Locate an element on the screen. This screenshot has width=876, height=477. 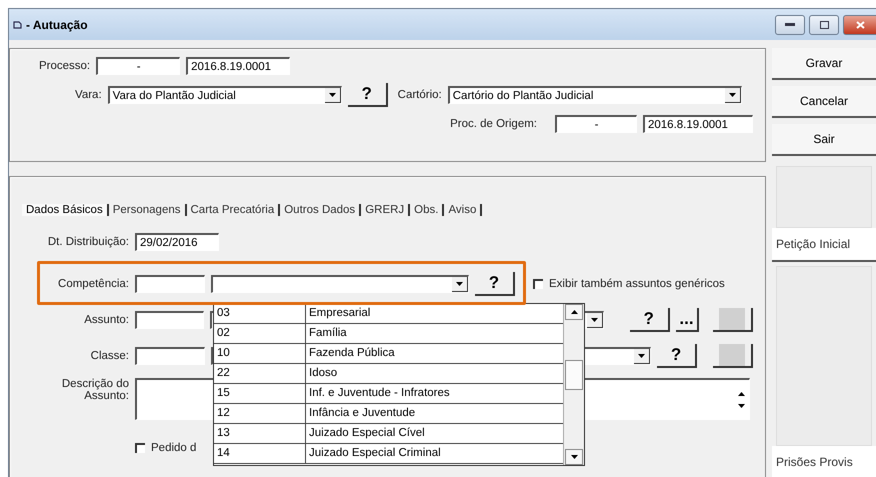
minimize-icon is located at coordinates (790, 24).